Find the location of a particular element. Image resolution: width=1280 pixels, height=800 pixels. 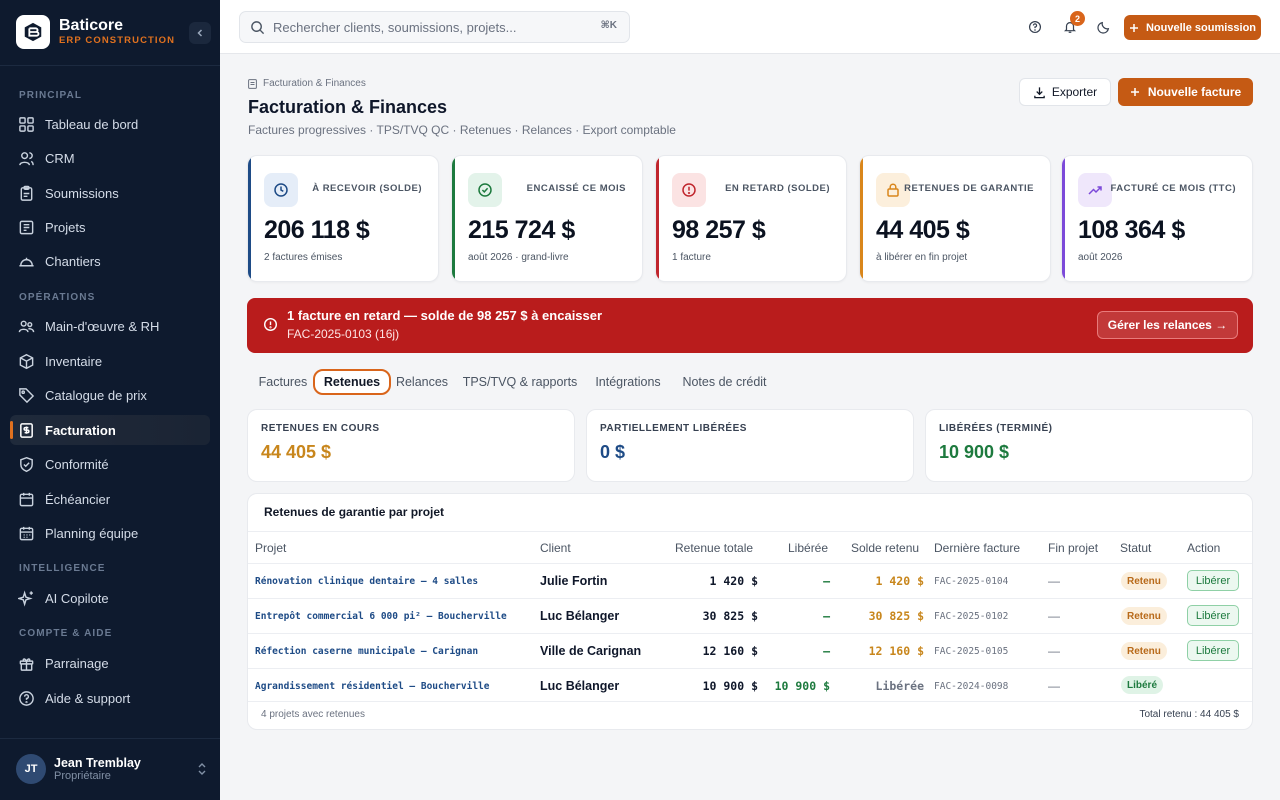

new-quote-button: Nouvelle soumission is located at coordinates (1192, 27).